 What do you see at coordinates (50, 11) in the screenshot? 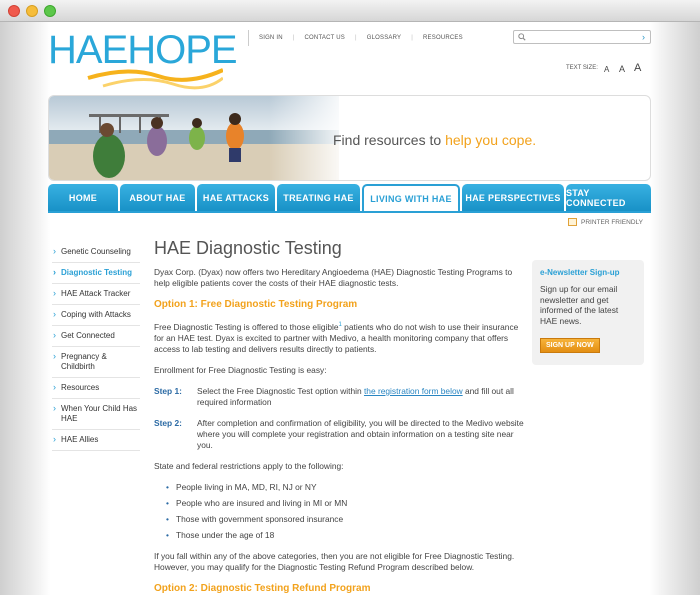
I see `zoom-window-button` at bounding box center [50, 11].